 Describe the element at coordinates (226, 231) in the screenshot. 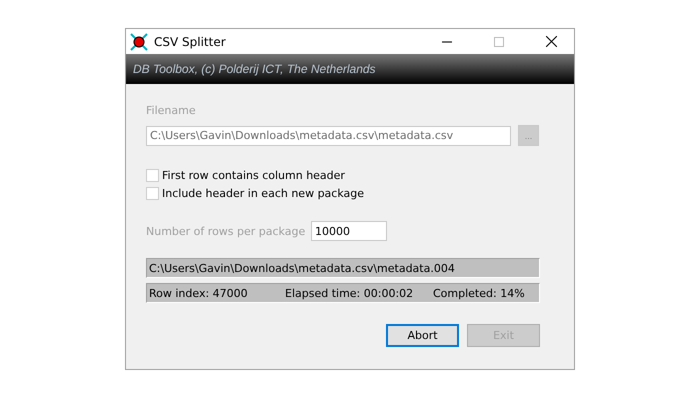

I see `field-label: Number of rows per package` at that location.